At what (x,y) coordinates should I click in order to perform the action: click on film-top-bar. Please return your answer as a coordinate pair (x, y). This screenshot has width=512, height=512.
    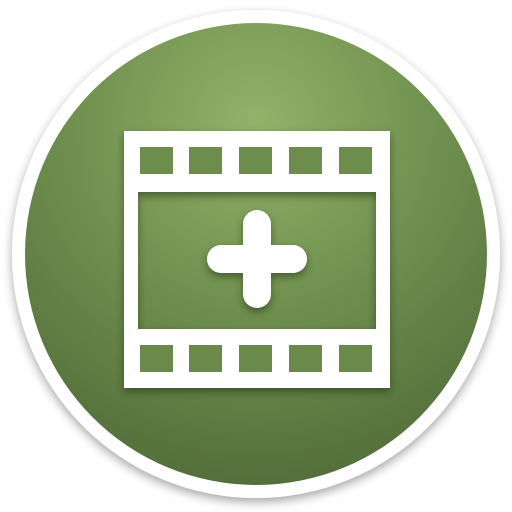
    Looking at the image, I should click on (257, 185).